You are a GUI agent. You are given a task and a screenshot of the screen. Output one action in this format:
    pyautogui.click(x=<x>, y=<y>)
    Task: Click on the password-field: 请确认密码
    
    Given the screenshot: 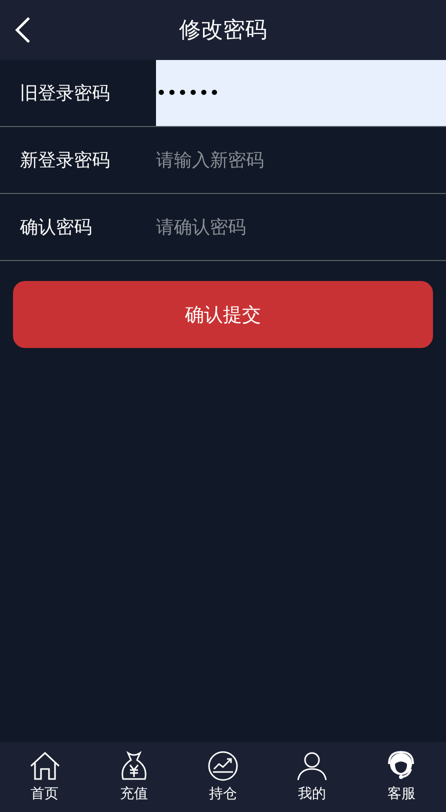 What is the action you would take?
    pyautogui.click(x=301, y=227)
    